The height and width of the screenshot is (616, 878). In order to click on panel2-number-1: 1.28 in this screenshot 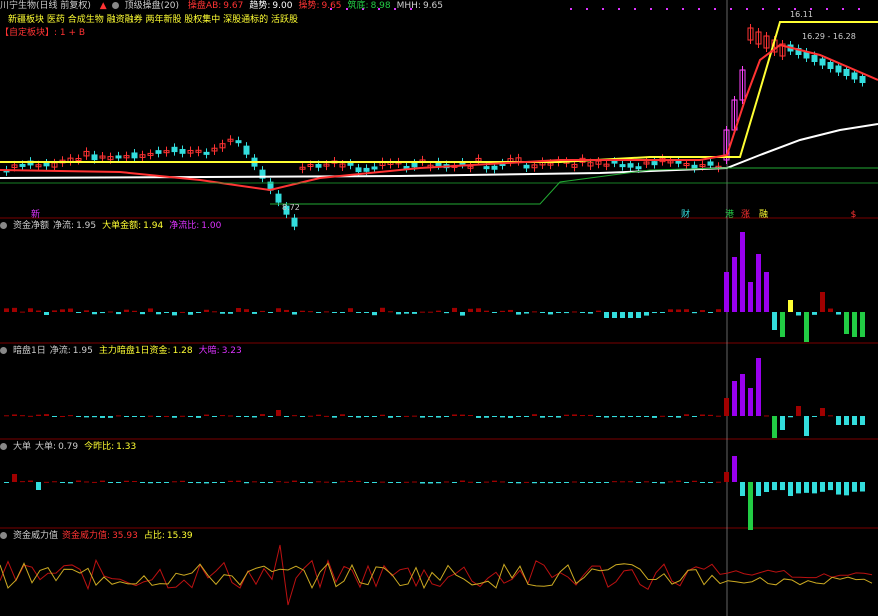, I will do `click(182, 351)`.